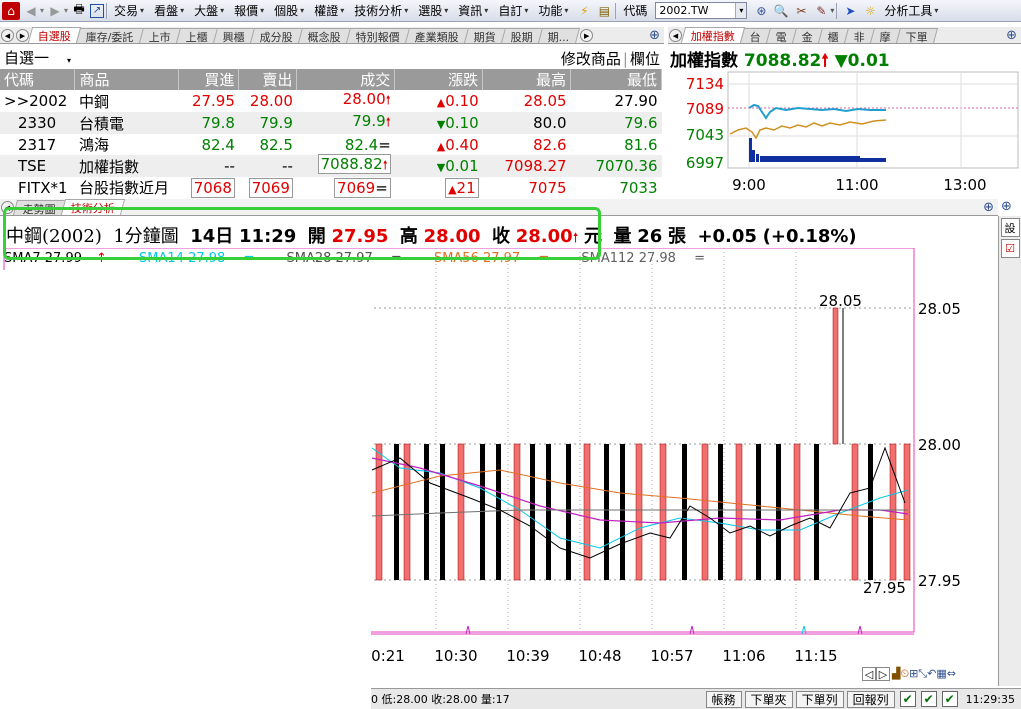 The image size is (1021, 709). Describe the element at coordinates (850, 11) in the screenshot. I see `cursor-icon: ➤` at that location.